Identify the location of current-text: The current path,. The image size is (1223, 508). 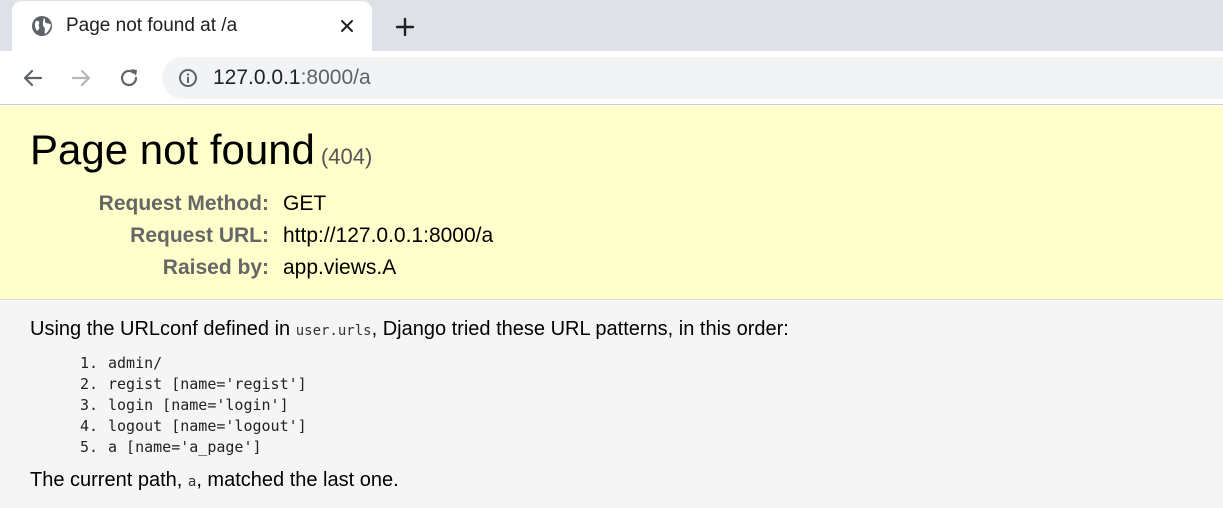
(109, 480).